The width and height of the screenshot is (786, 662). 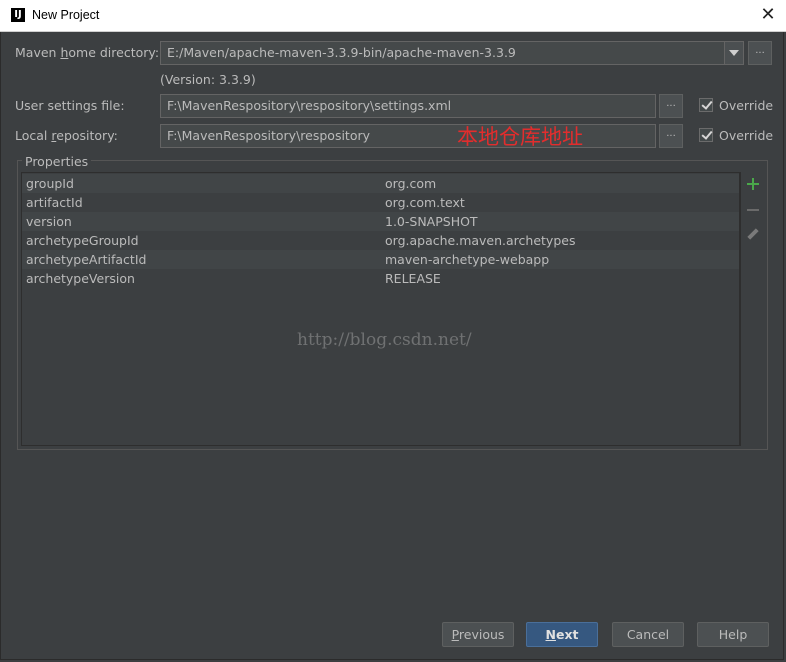 I want to click on cancel-button: Cancel, so click(x=648, y=634).